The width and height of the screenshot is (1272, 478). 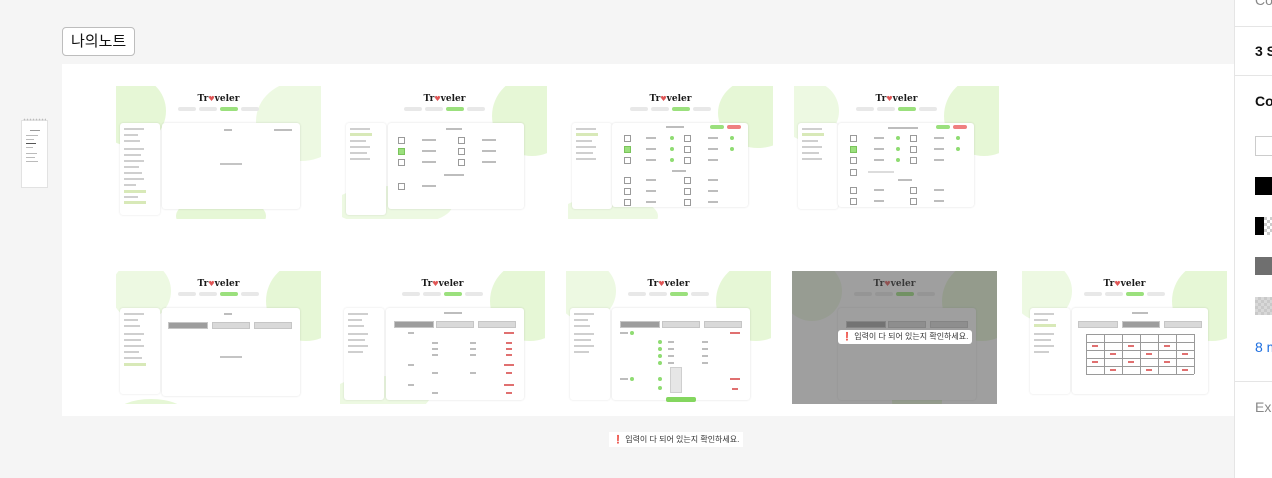 What do you see at coordinates (676, 380) in the screenshot?
I see `dropdown-list` at bounding box center [676, 380].